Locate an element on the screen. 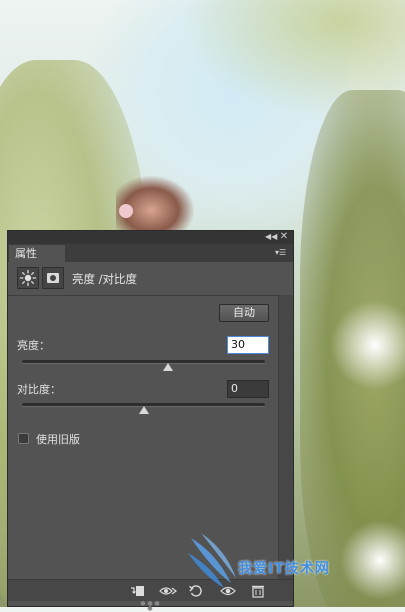 The width and height of the screenshot is (405, 612). tab-row: 属性 ▾☰ is located at coordinates (150, 253).